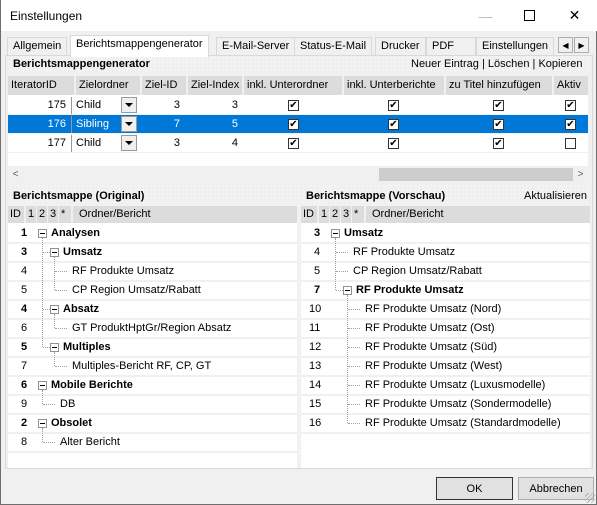 The height and width of the screenshot is (505, 597). I want to click on col-inkl-unterordner: inkl. Unterordner, so click(293, 85).